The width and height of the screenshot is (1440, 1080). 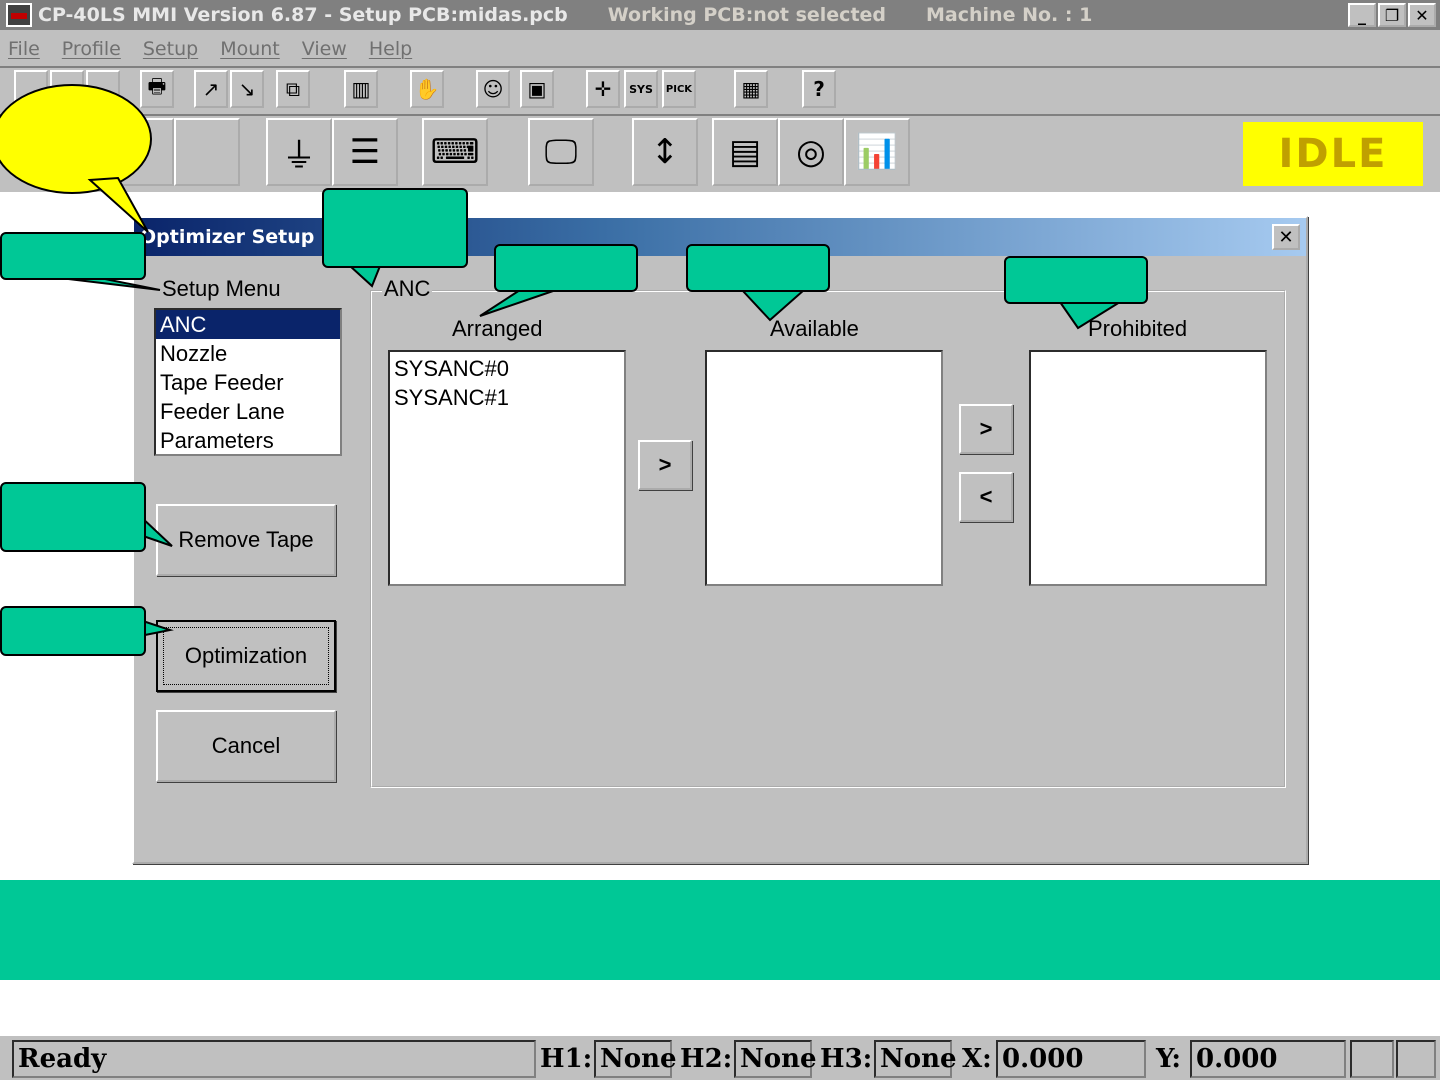 I want to click on available-list, so click(x=824, y=468).